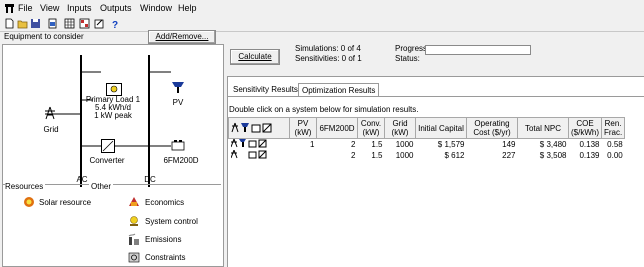  What do you see at coordinates (102, 186) in the screenshot?
I see `other-heading: Other` at bounding box center [102, 186].